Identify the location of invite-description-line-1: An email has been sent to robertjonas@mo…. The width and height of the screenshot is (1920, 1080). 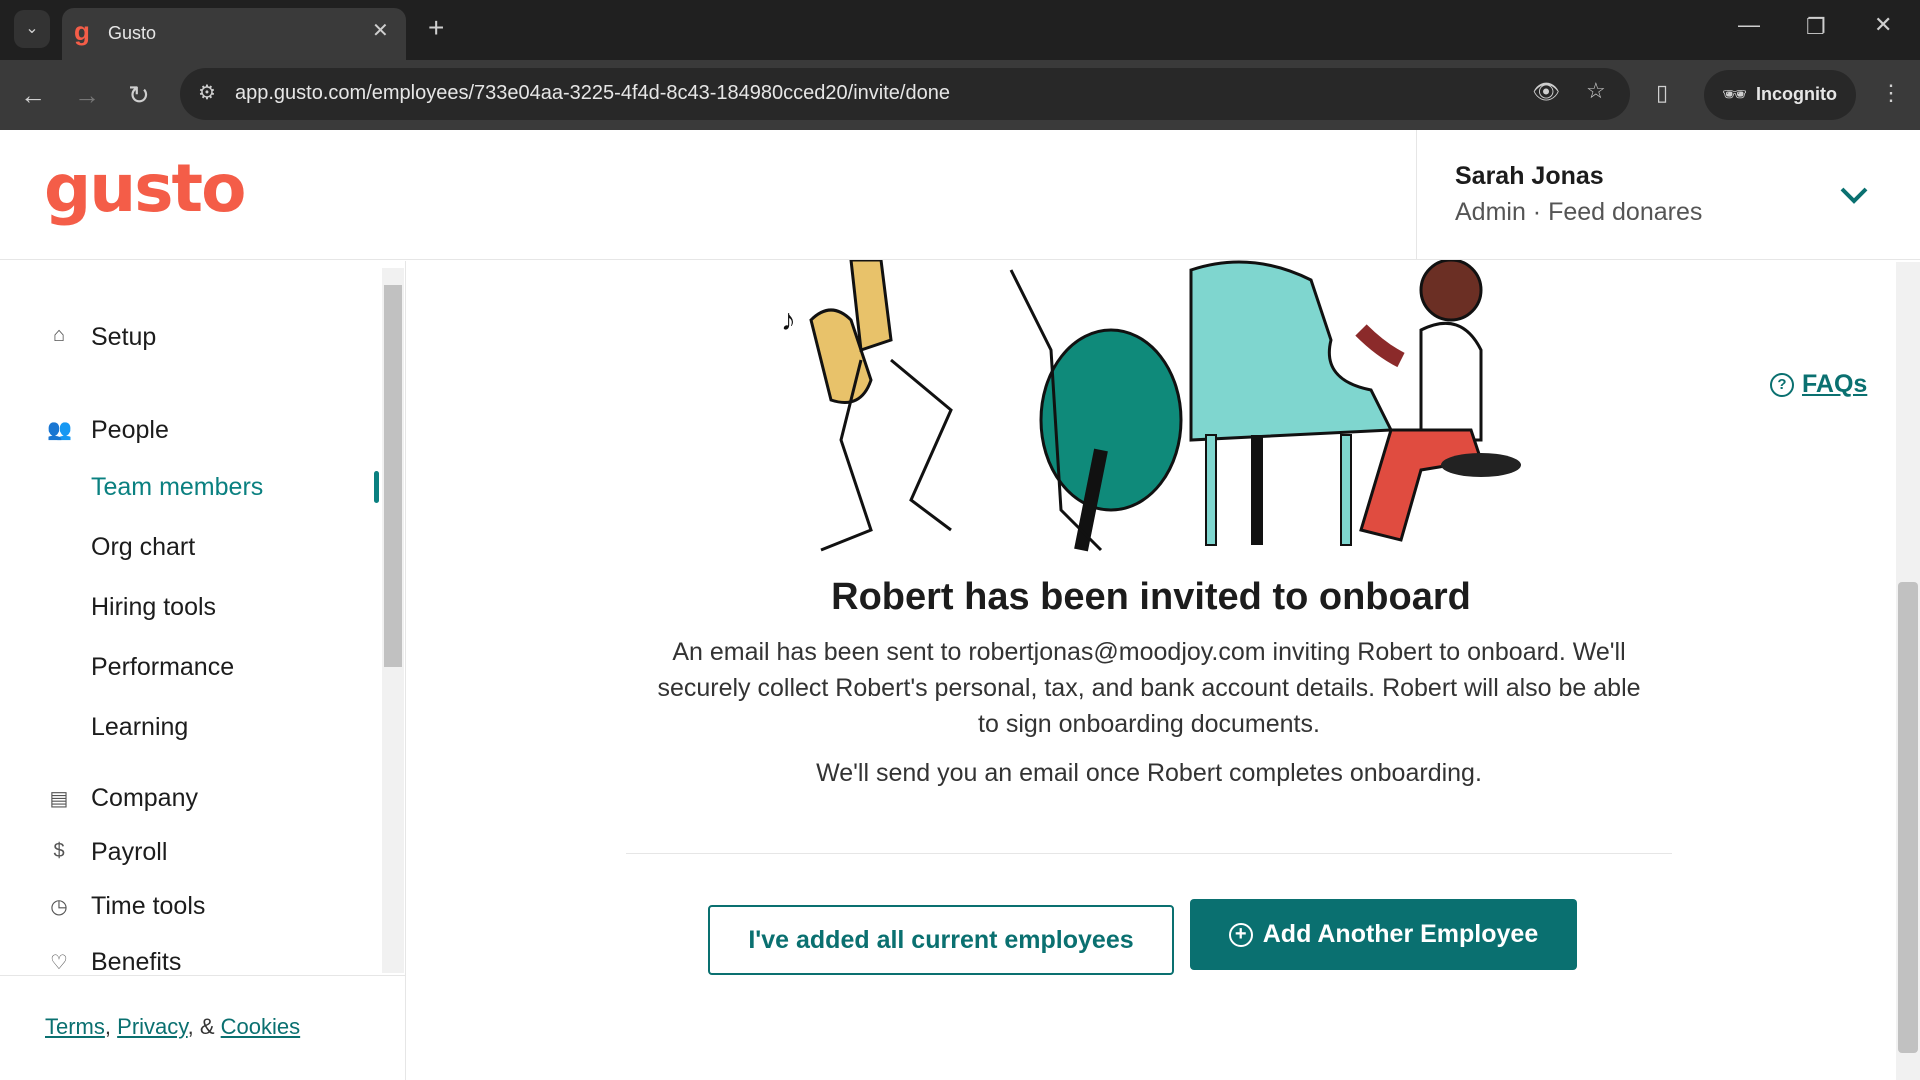
(1149, 652).